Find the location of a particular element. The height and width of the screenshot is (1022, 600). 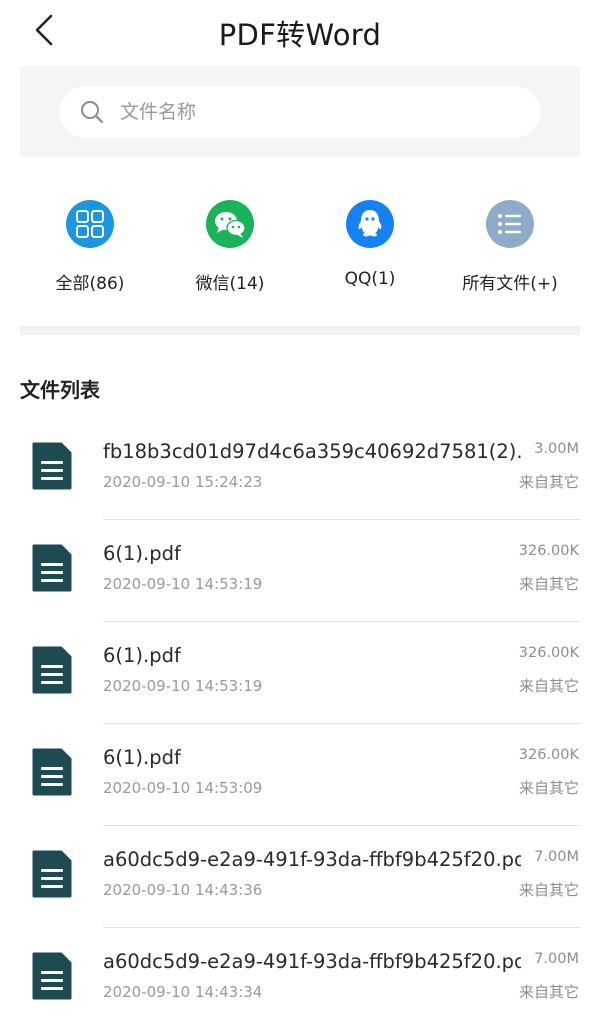

file-name: fb18b3cd01d97d4c6a359c40692d7581(2).pdf is located at coordinates (312, 451).